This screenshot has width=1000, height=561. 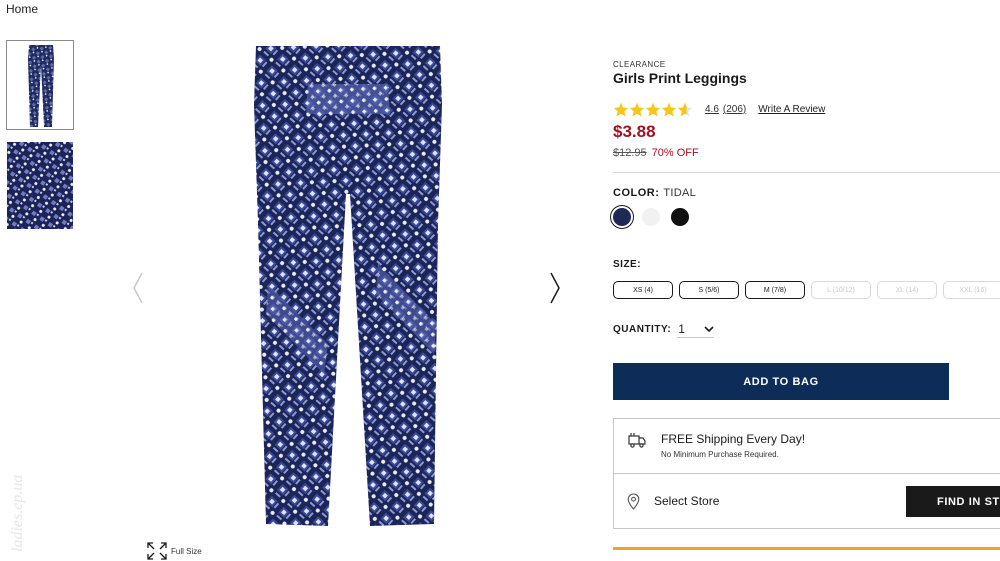 I want to click on size-option-s: S (5/6), so click(x=709, y=290).